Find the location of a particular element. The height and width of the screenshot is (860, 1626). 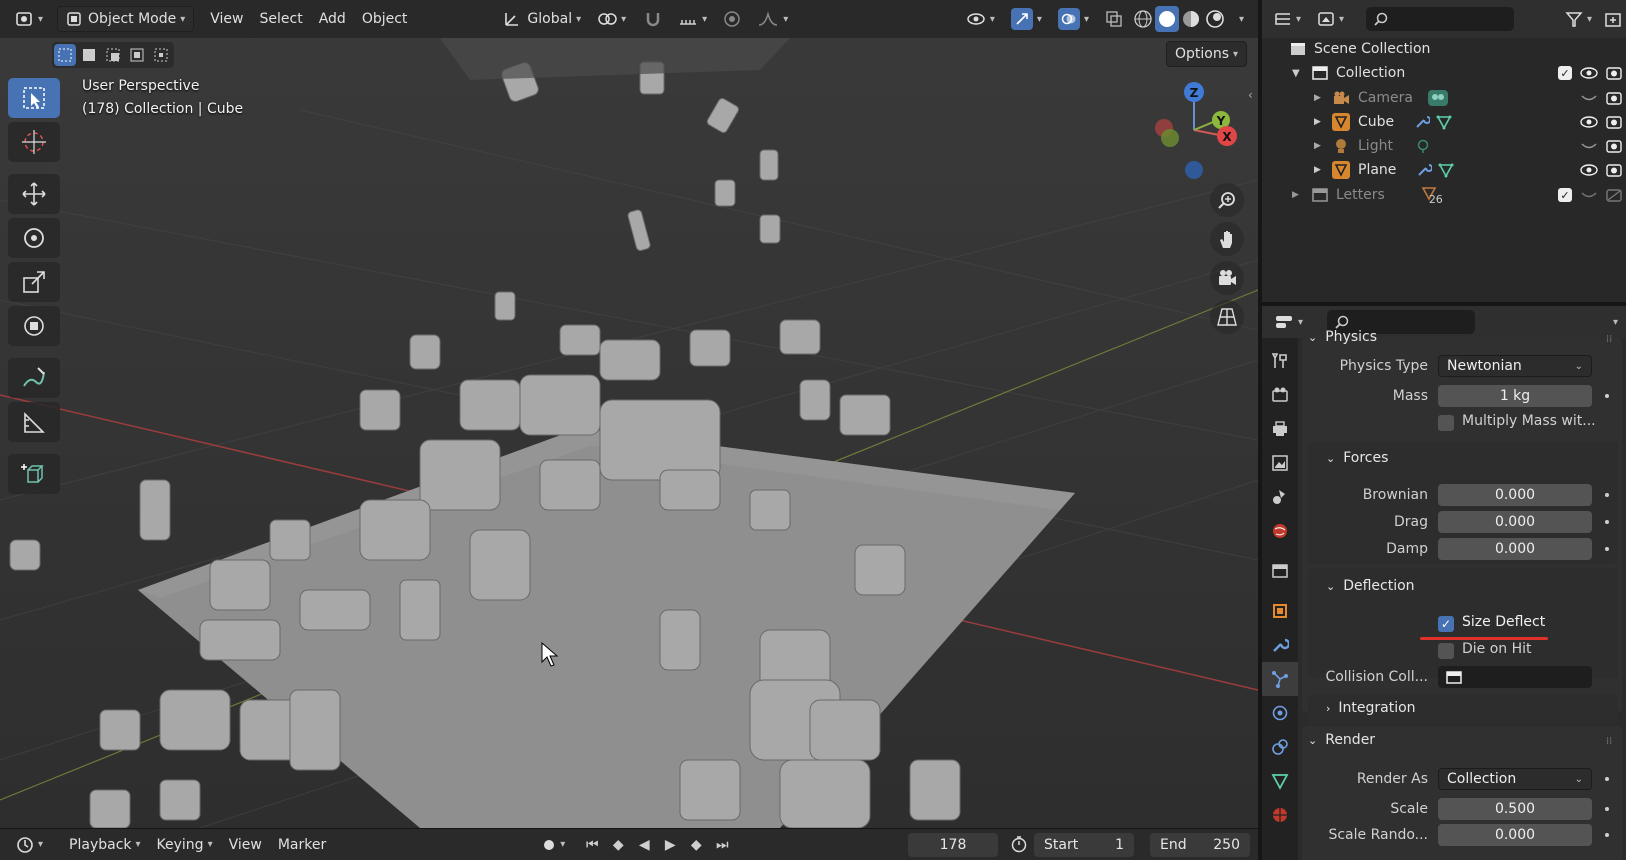

shading-solid is located at coordinates (1166, 19).